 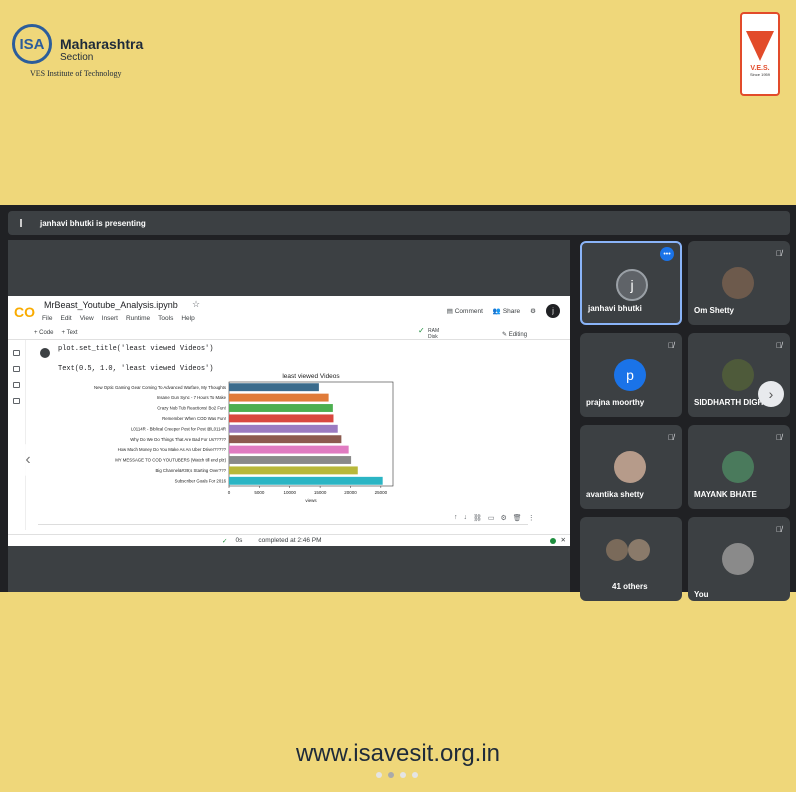 What do you see at coordinates (225, 541) in the screenshot?
I see `status-check-icon: ✓` at bounding box center [225, 541].